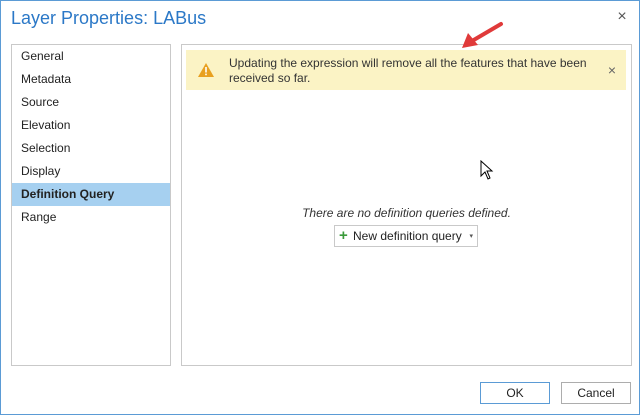 This screenshot has height=415, width=640. I want to click on dialog-title: Layer Properties: LABus, so click(109, 18).